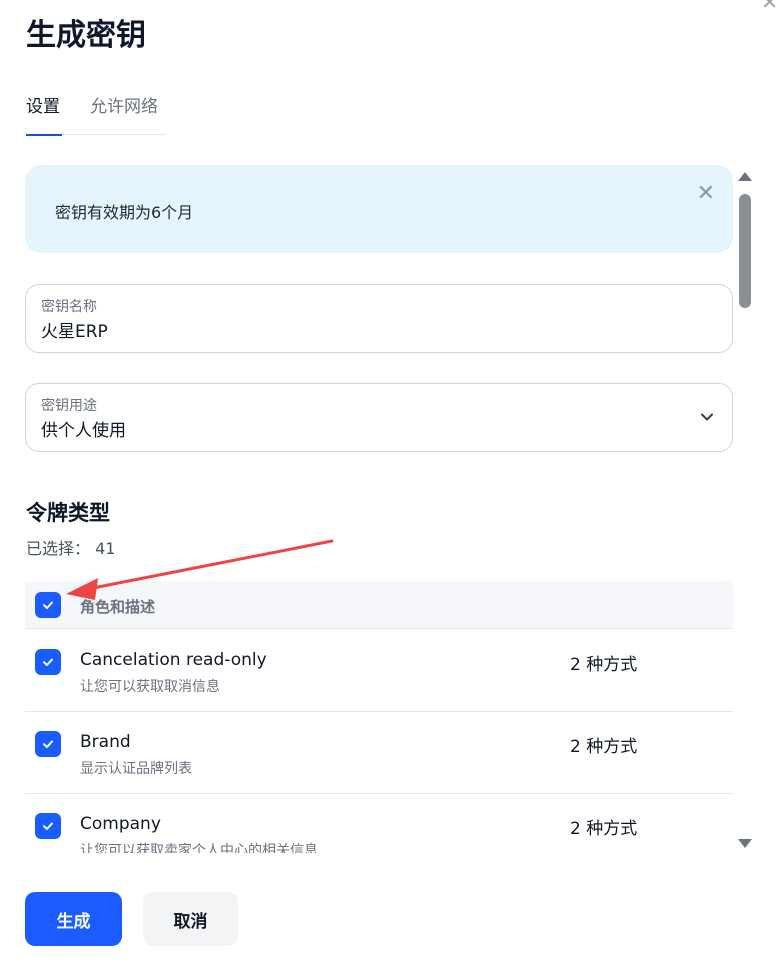  I want to click on key-usage-select: 密钥用途 供个人使用, so click(379, 417).